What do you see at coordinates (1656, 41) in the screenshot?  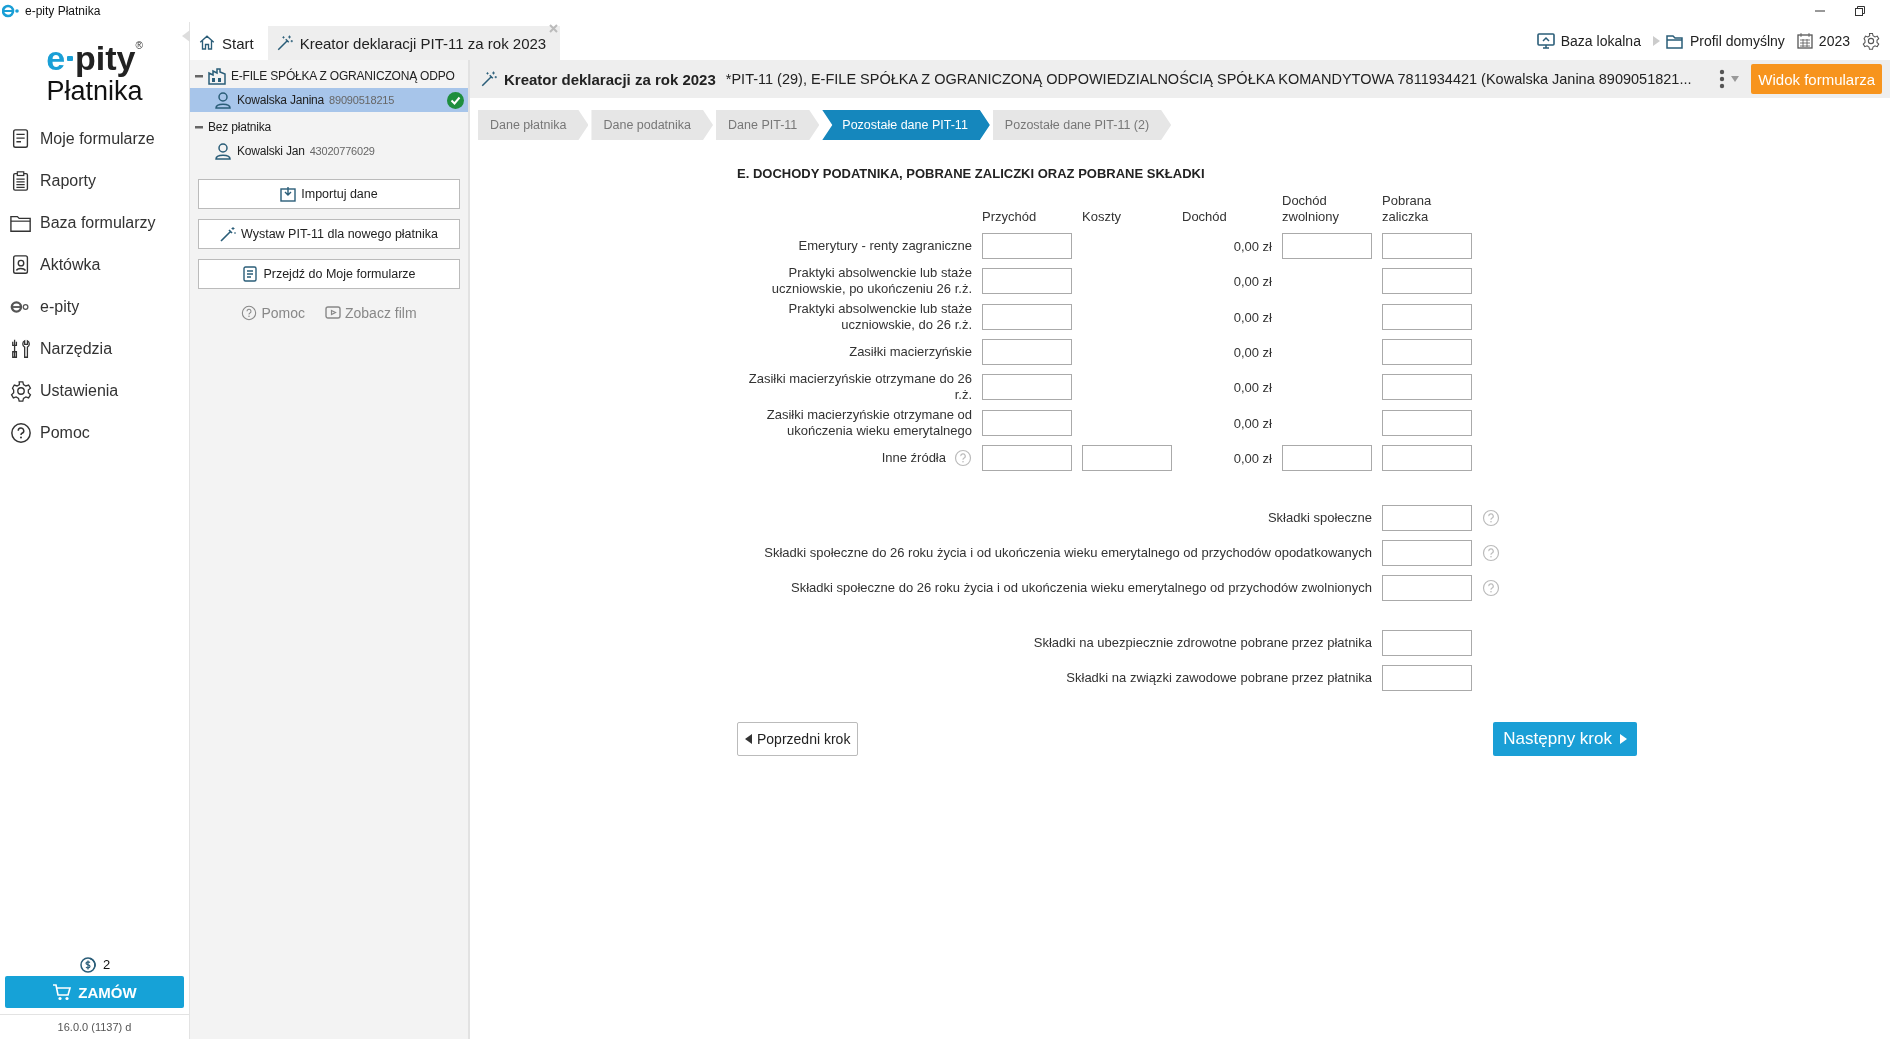 I see `breadcrumb-arrow-icon` at bounding box center [1656, 41].